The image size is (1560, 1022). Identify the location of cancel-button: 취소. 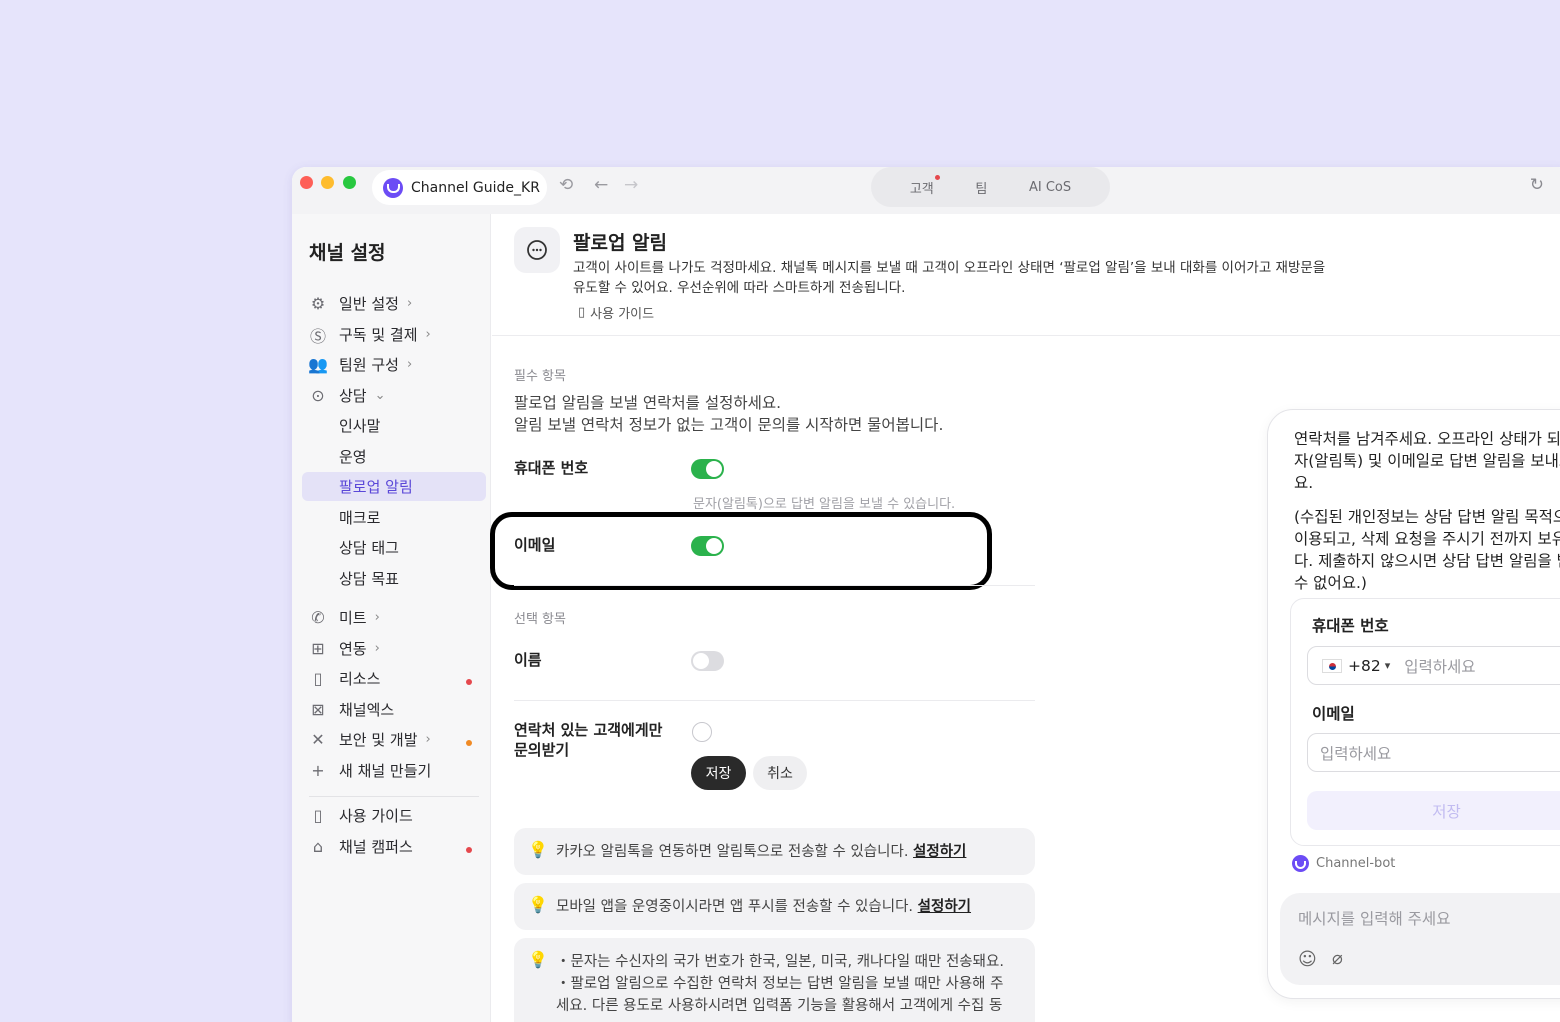
(780, 773).